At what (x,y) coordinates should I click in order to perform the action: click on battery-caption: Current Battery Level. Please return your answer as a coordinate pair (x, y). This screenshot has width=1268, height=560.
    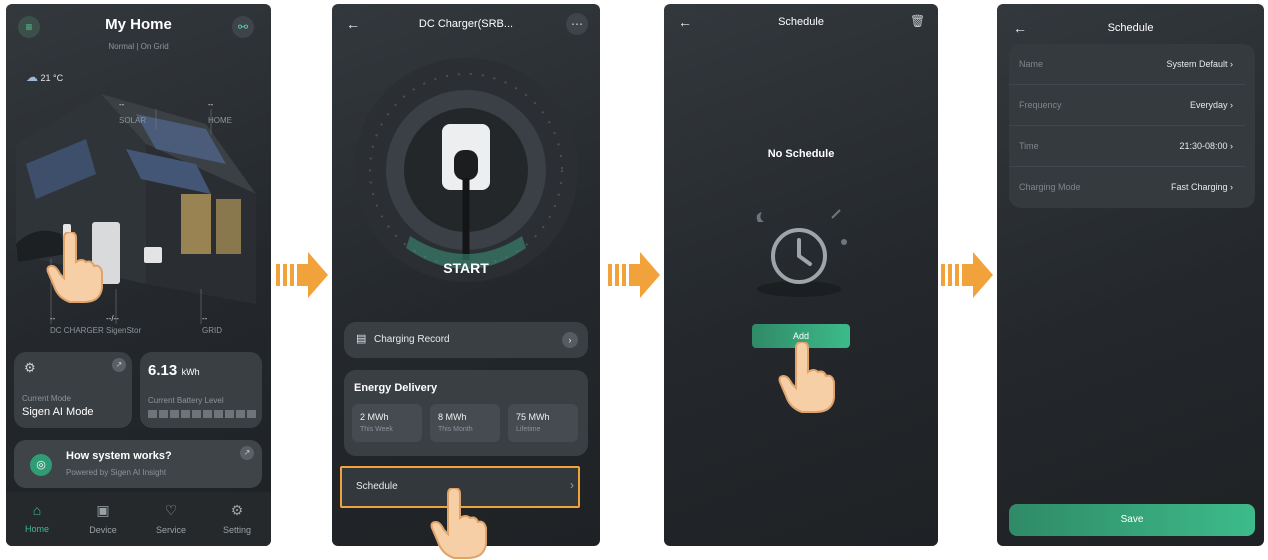
    Looking at the image, I should click on (186, 400).